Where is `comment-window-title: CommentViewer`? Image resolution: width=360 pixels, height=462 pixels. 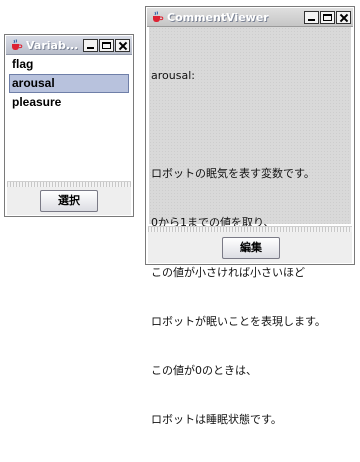
comment-window-title: CommentViewer is located at coordinates (218, 17).